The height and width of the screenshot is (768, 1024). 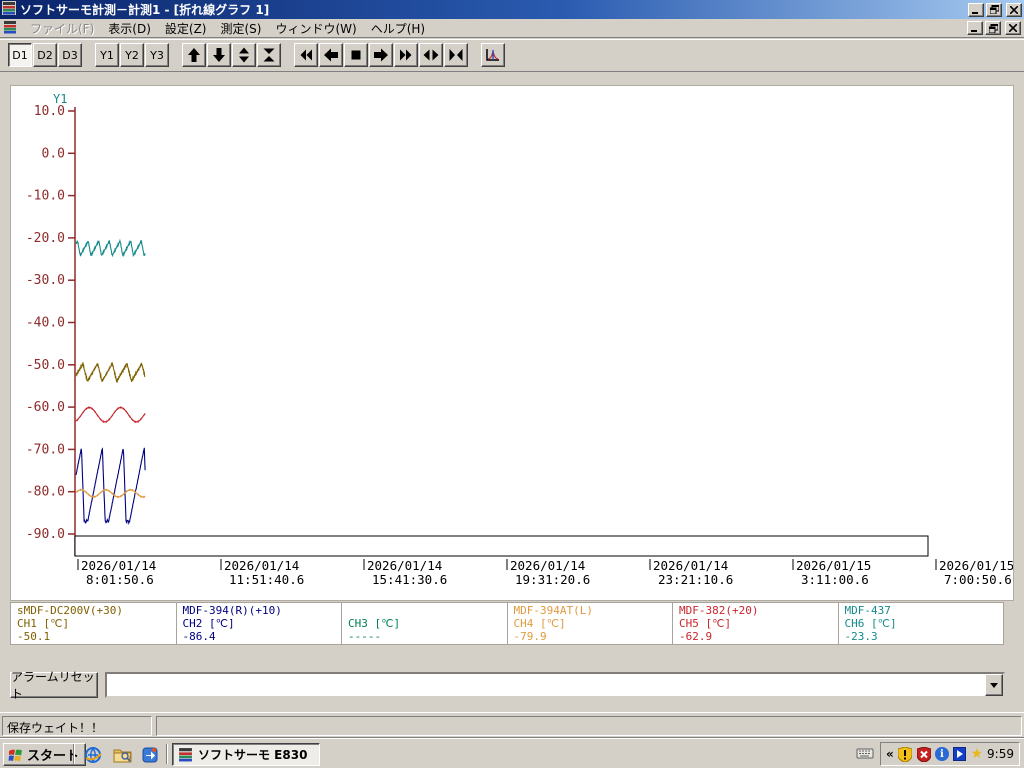 What do you see at coordinates (122, 755) in the screenshot?
I see `folder-search-icon` at bounding box center [122, 755].